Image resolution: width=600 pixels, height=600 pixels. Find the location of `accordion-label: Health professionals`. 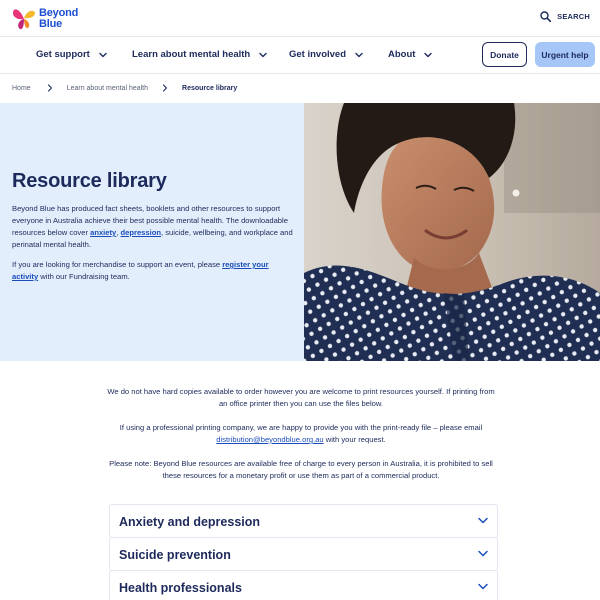

accordion-label: Health professionals is located at coordinates (180, 588).